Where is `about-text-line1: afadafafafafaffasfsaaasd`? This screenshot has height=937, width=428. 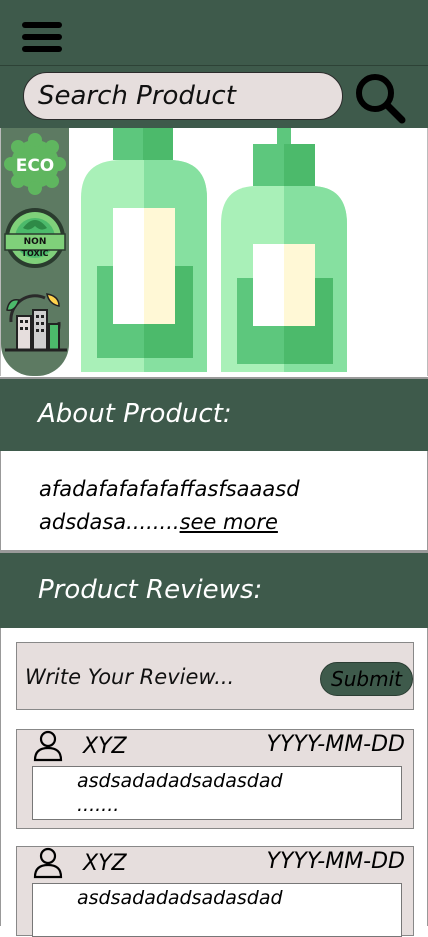 about-text-line1: afadafafafafaffasfsaaasd is located at coordinates (169, 489).